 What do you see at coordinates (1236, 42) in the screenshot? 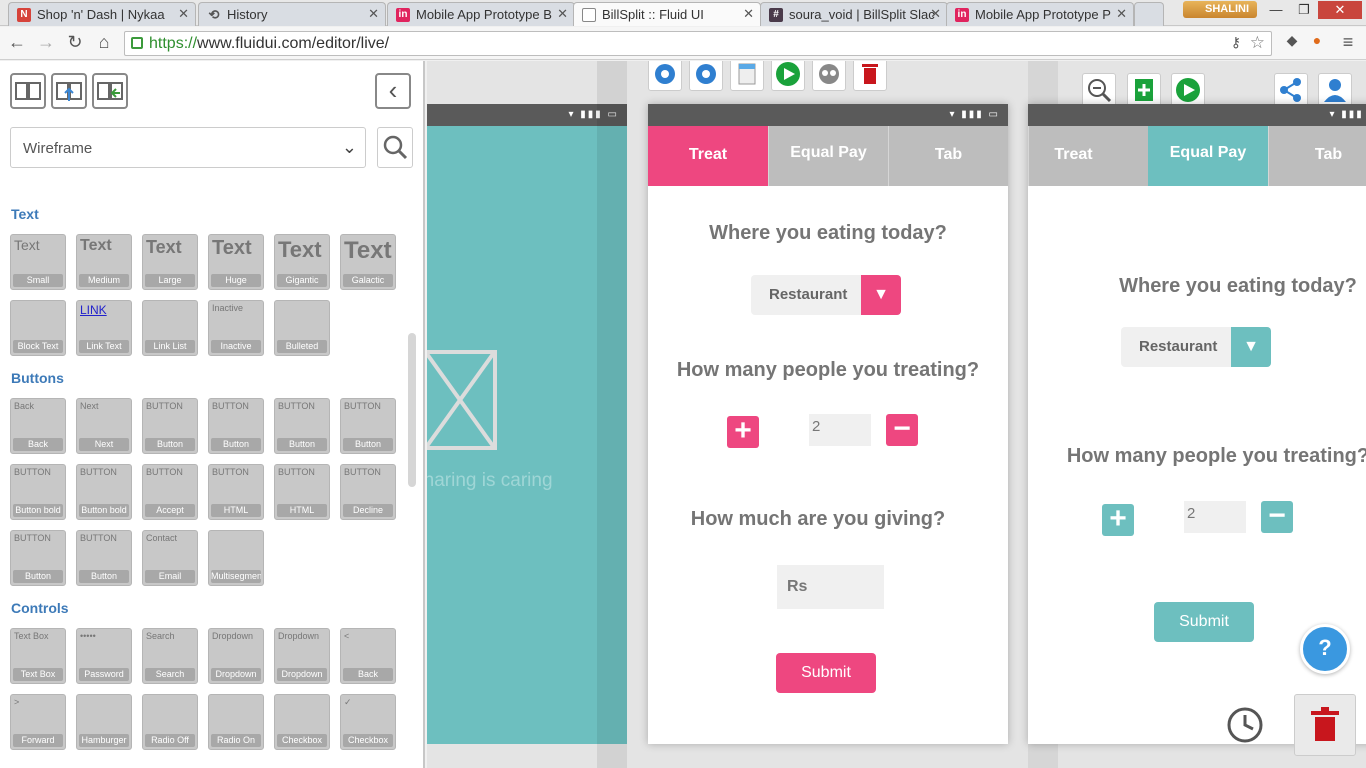
I see `key-icon: ⚷` at bounding box center [1236, 42].